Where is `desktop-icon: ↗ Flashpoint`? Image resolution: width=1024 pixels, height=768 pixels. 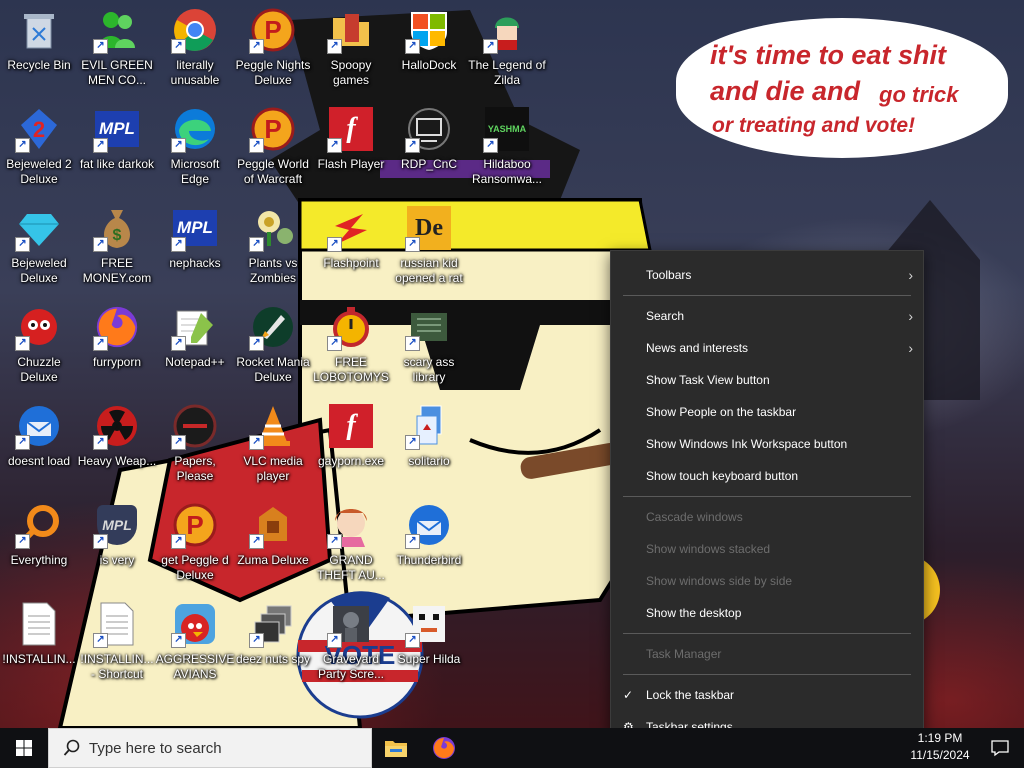
desktop-icon: ↗ Flashpoint is located at coordinates (351, 246).